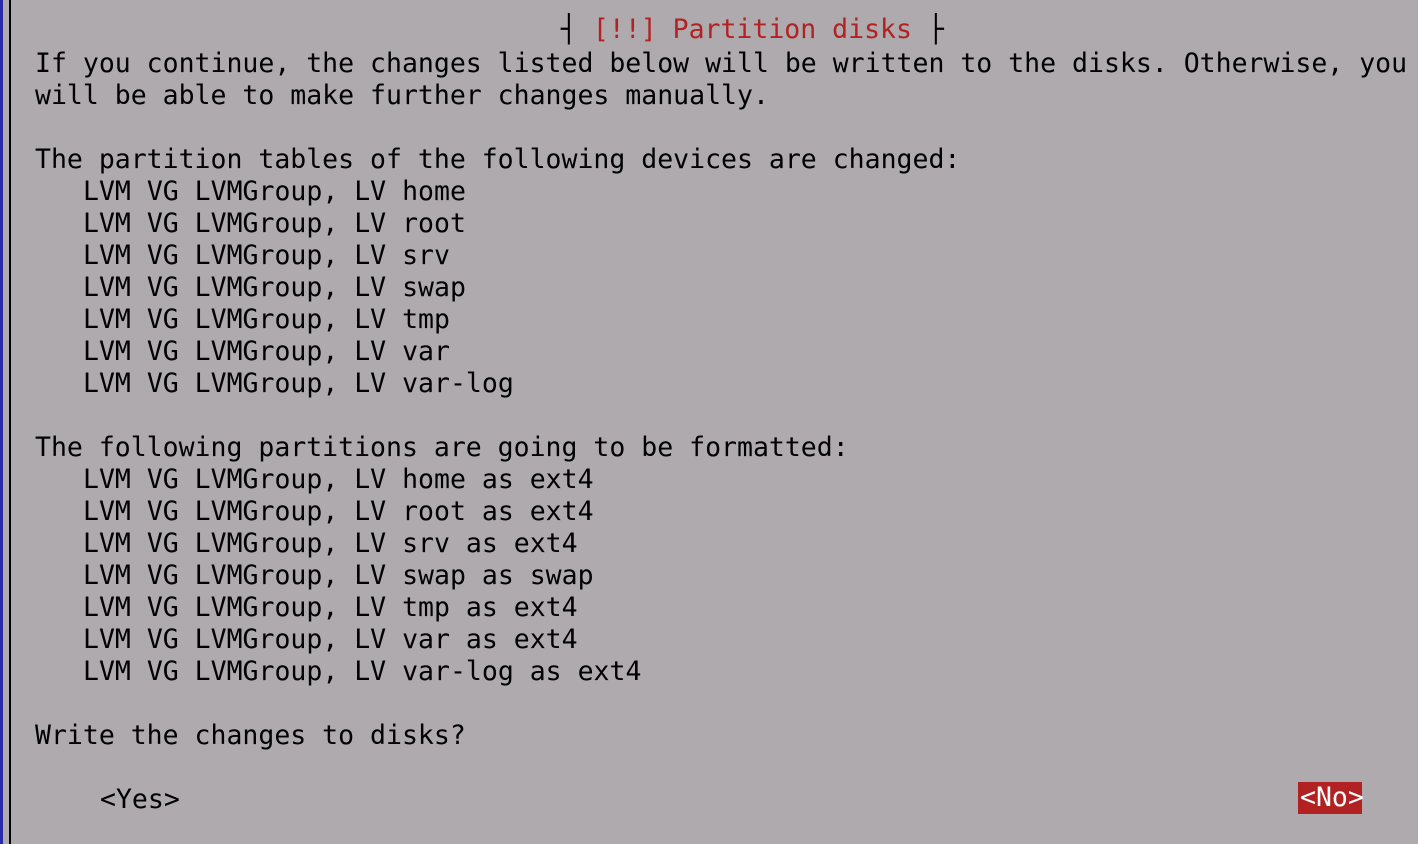 The height and width of the screenshot is (844, 1418). I want to click on dialog-title: [!!] Partition disks, so click(752, 29).